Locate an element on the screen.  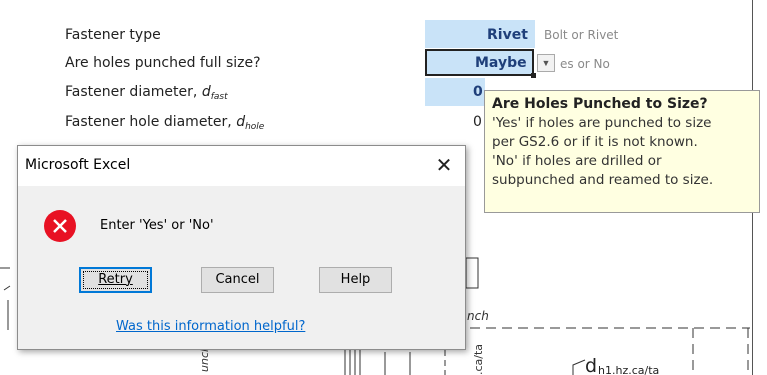
cancel-button-label: Cancel is located at coordinates (237, 279).